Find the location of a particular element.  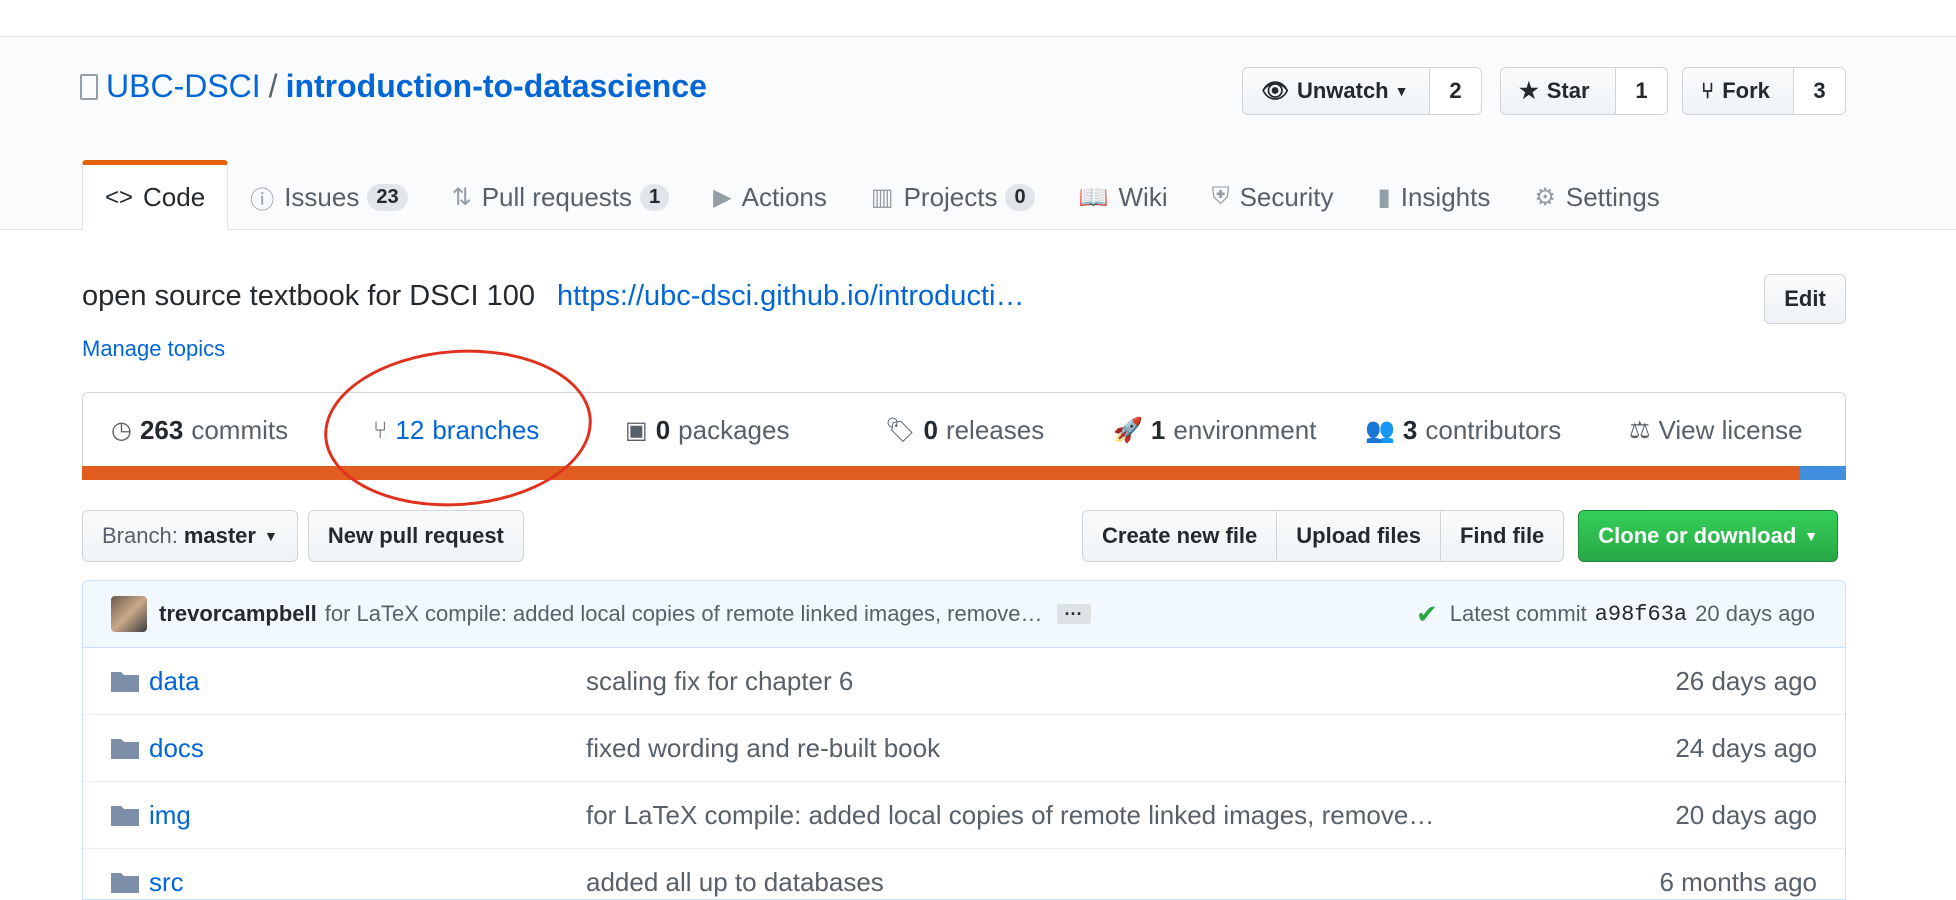

stars-count: 1 is located at coordinates (1642, 91).